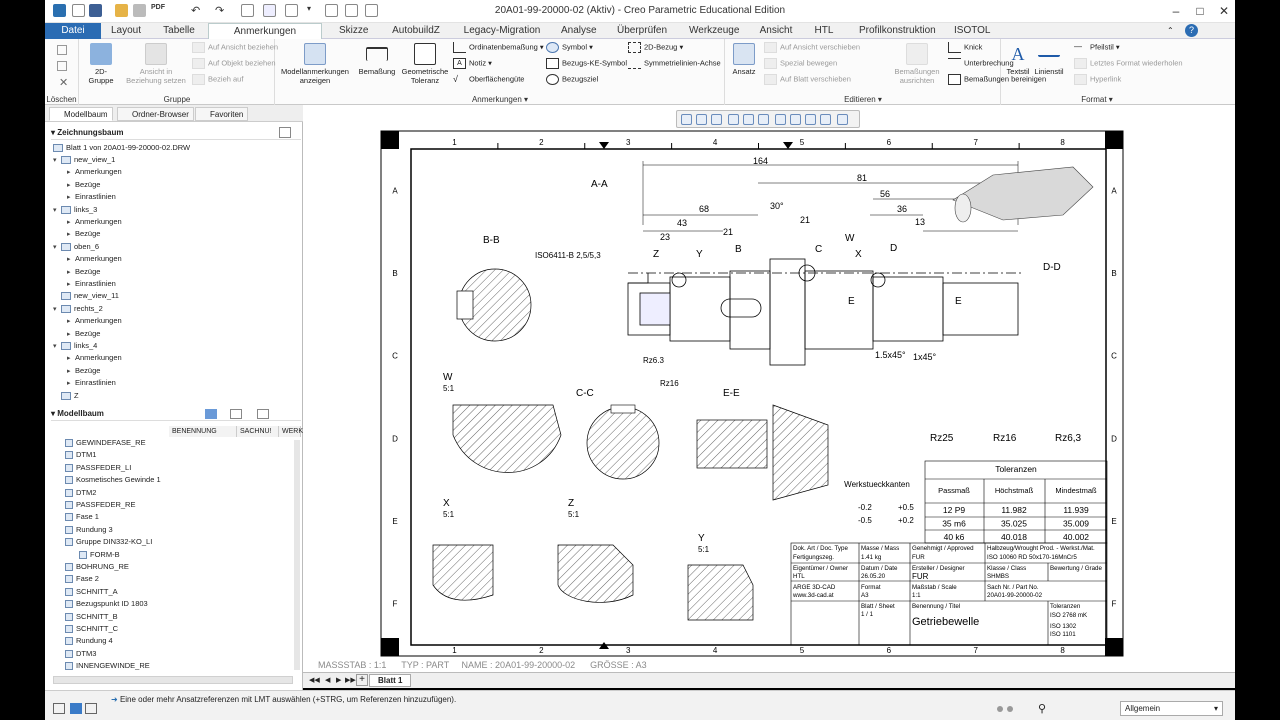 This screenshot has height=720, width=1280. Describe the element at coordinates (234, 63) in the screenshot. I see `auf-objekt-beziehen-button: Auf Objekt beziehen` at that location.